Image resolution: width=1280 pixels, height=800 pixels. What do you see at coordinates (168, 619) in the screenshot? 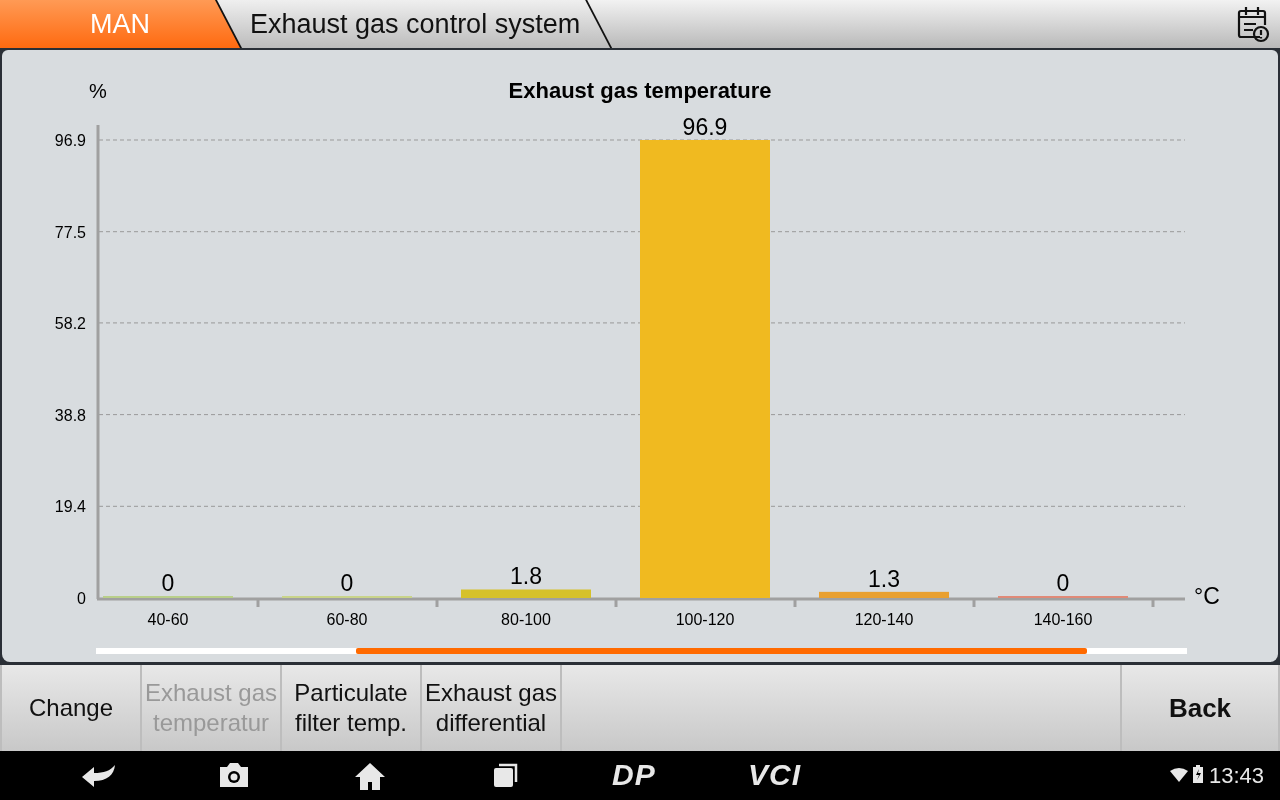
I see `x-tick-label: 40-60` at bounding box center [168, 619].